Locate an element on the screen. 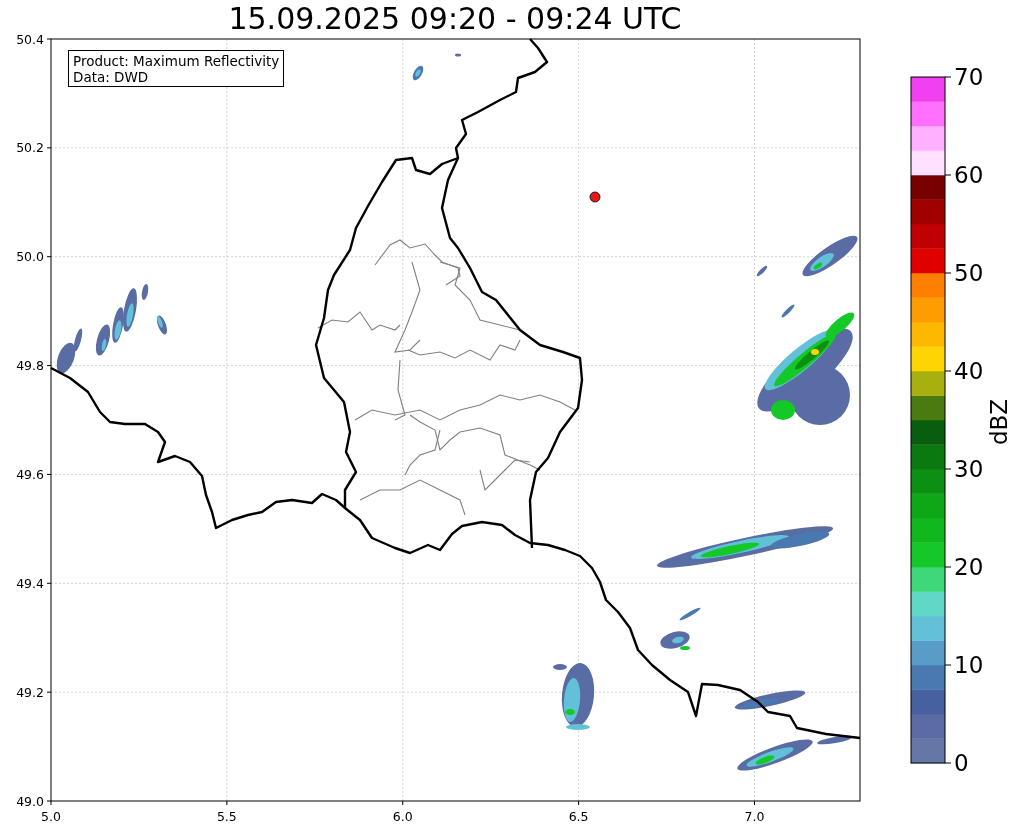 Image resolution: width=1023 pixels, height=834 pixels. axis-tick-label: 49.2 is located at coordinates (30, 692).